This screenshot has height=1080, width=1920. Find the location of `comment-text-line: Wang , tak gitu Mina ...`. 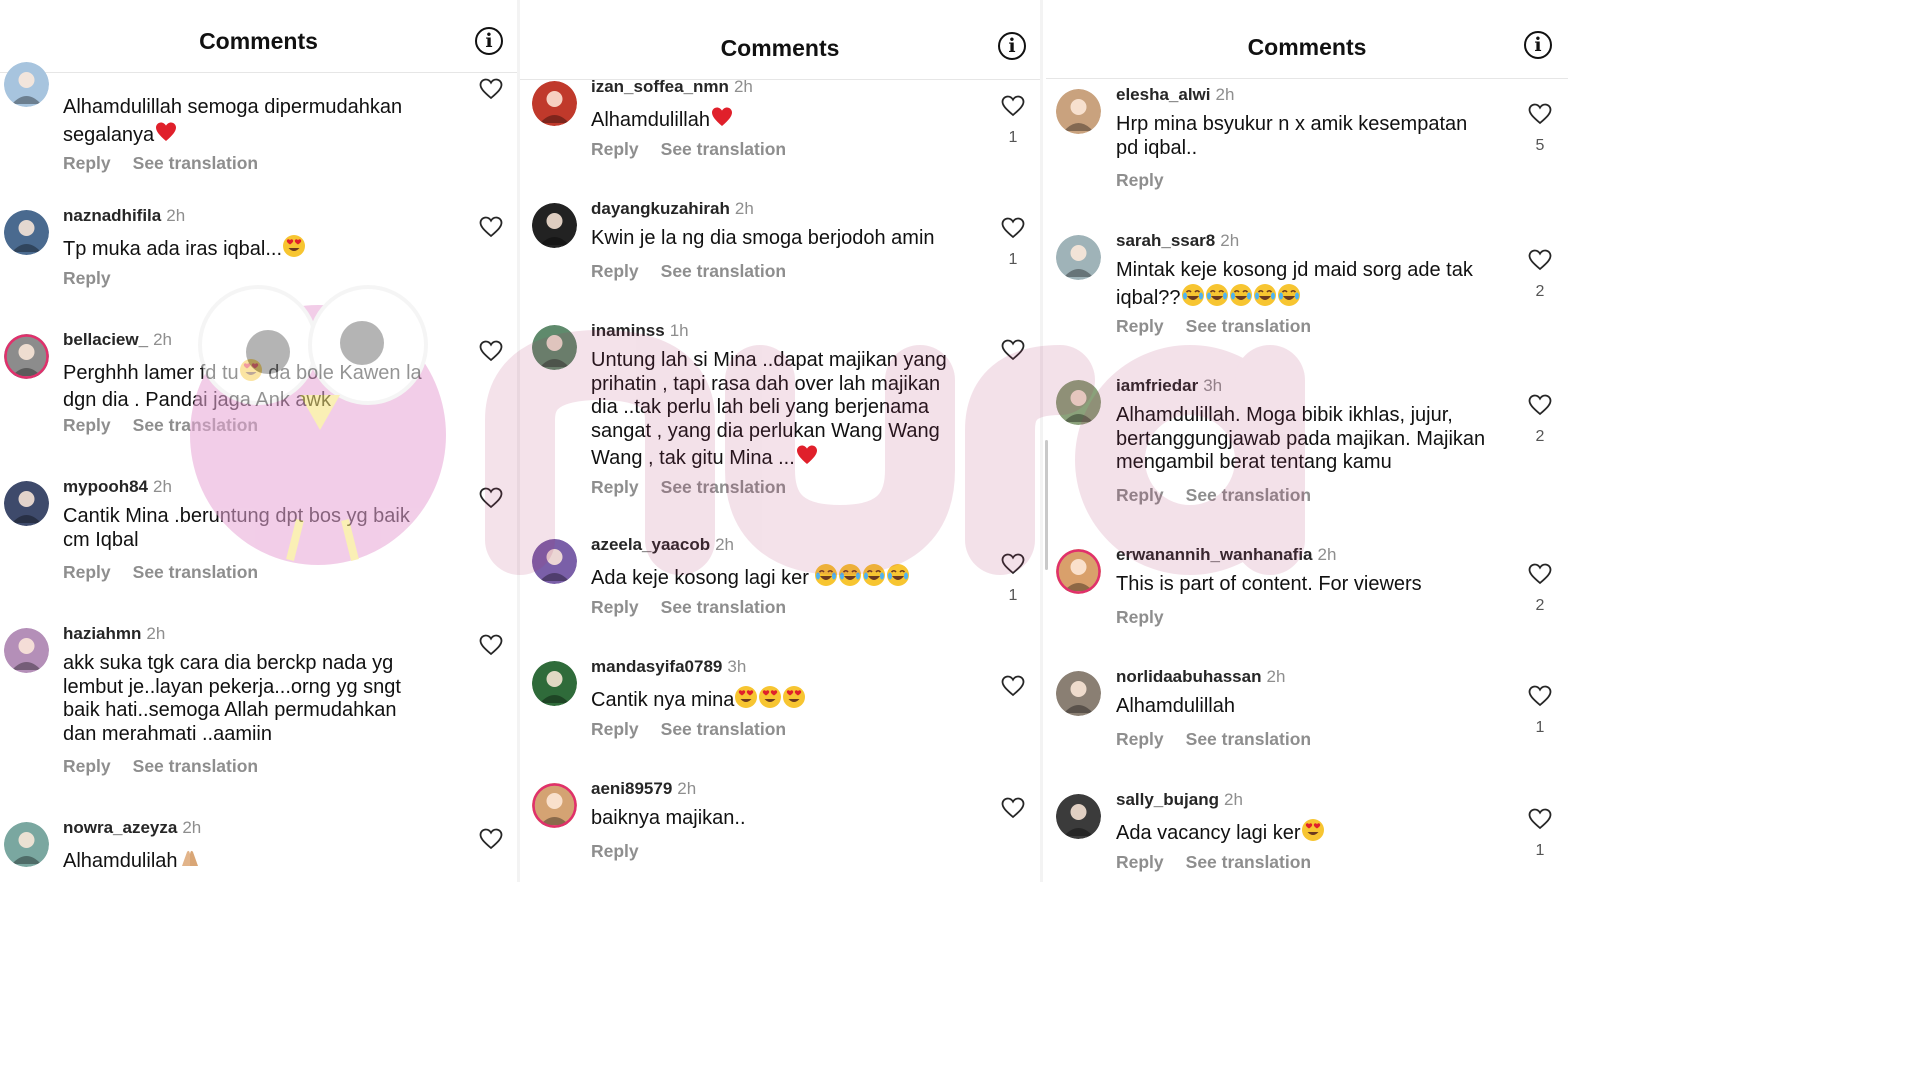

comment-text-line: Wang , tak gitu Mina ... is located at coordinates (693, 458).